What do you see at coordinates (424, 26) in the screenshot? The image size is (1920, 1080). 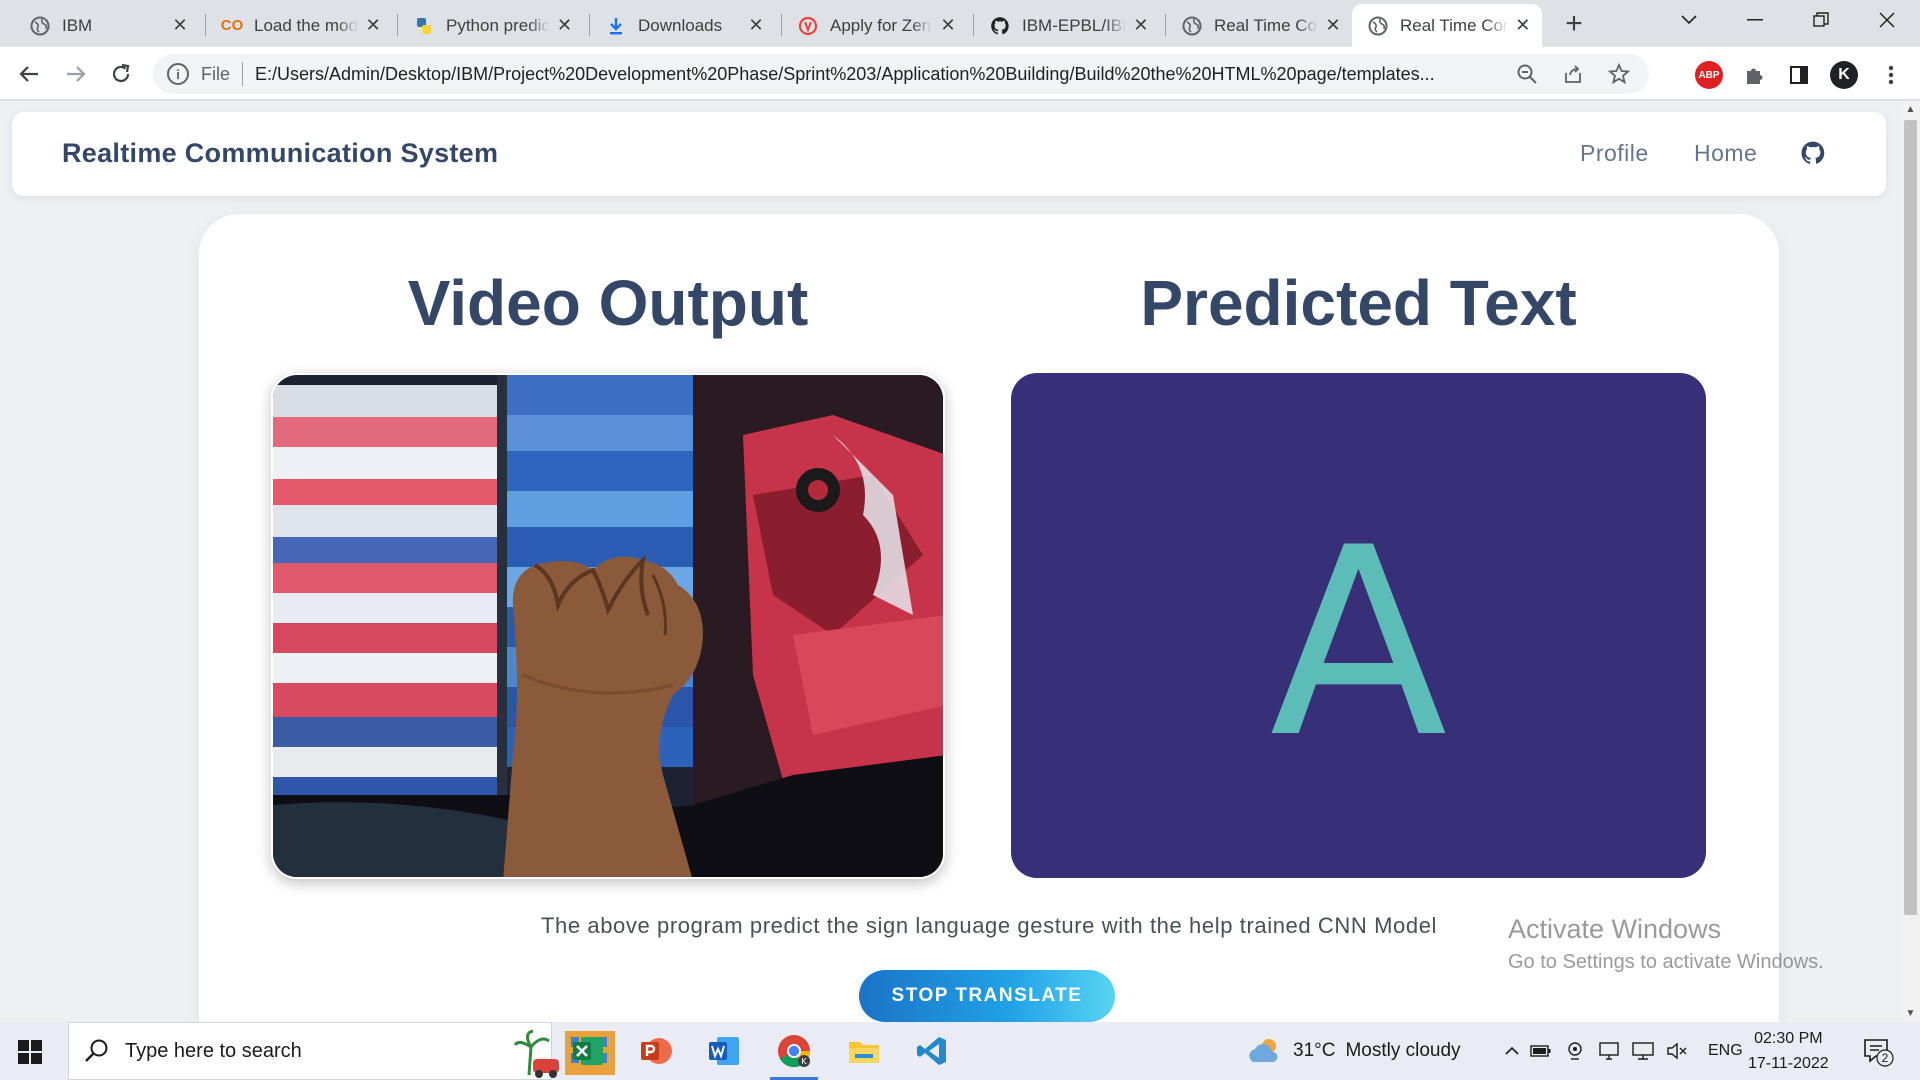 I see `python-icon` at bounding box center [424, 26].